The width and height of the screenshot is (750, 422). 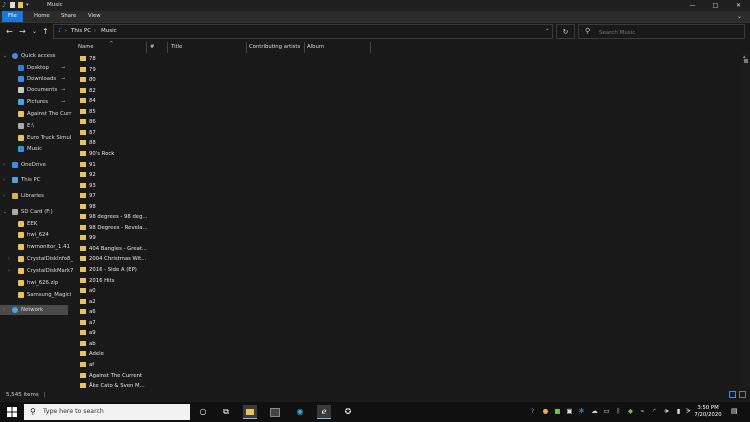 What do you see at coordinates (121, 323) in the screenshot?
I see `file-row: a7` at bounding box center [121, 323].